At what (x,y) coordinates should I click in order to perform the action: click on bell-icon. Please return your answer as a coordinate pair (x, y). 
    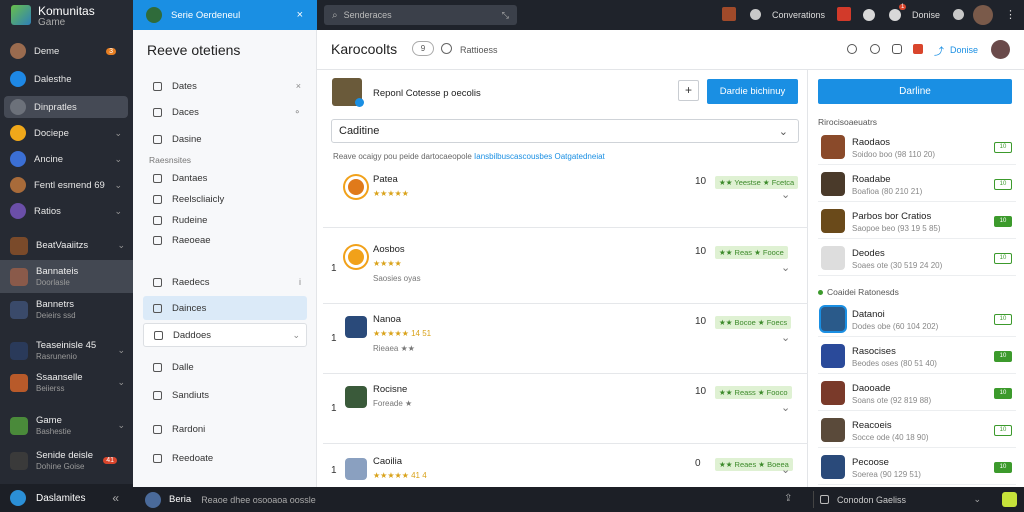
    Looking at the image, I should click on (897, 49).